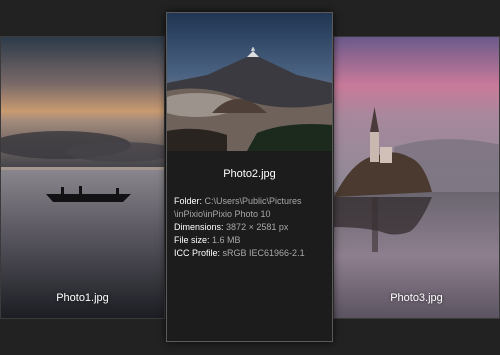  I want to click on filesize-label: File size:, so click(192, 240).